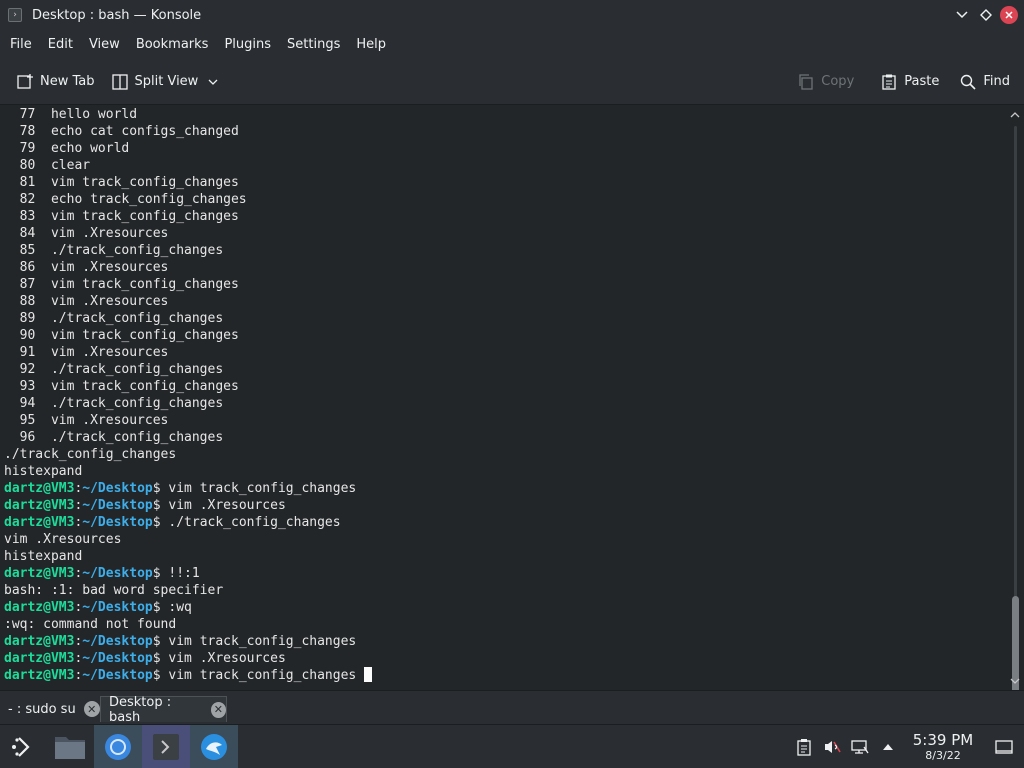 This screenshot has height=768, width=1024. What do you see at coordinates (505, 233) in the screenshot?
I see `history-line: 84 vim .Xresources` at bounding box center [505, 233].